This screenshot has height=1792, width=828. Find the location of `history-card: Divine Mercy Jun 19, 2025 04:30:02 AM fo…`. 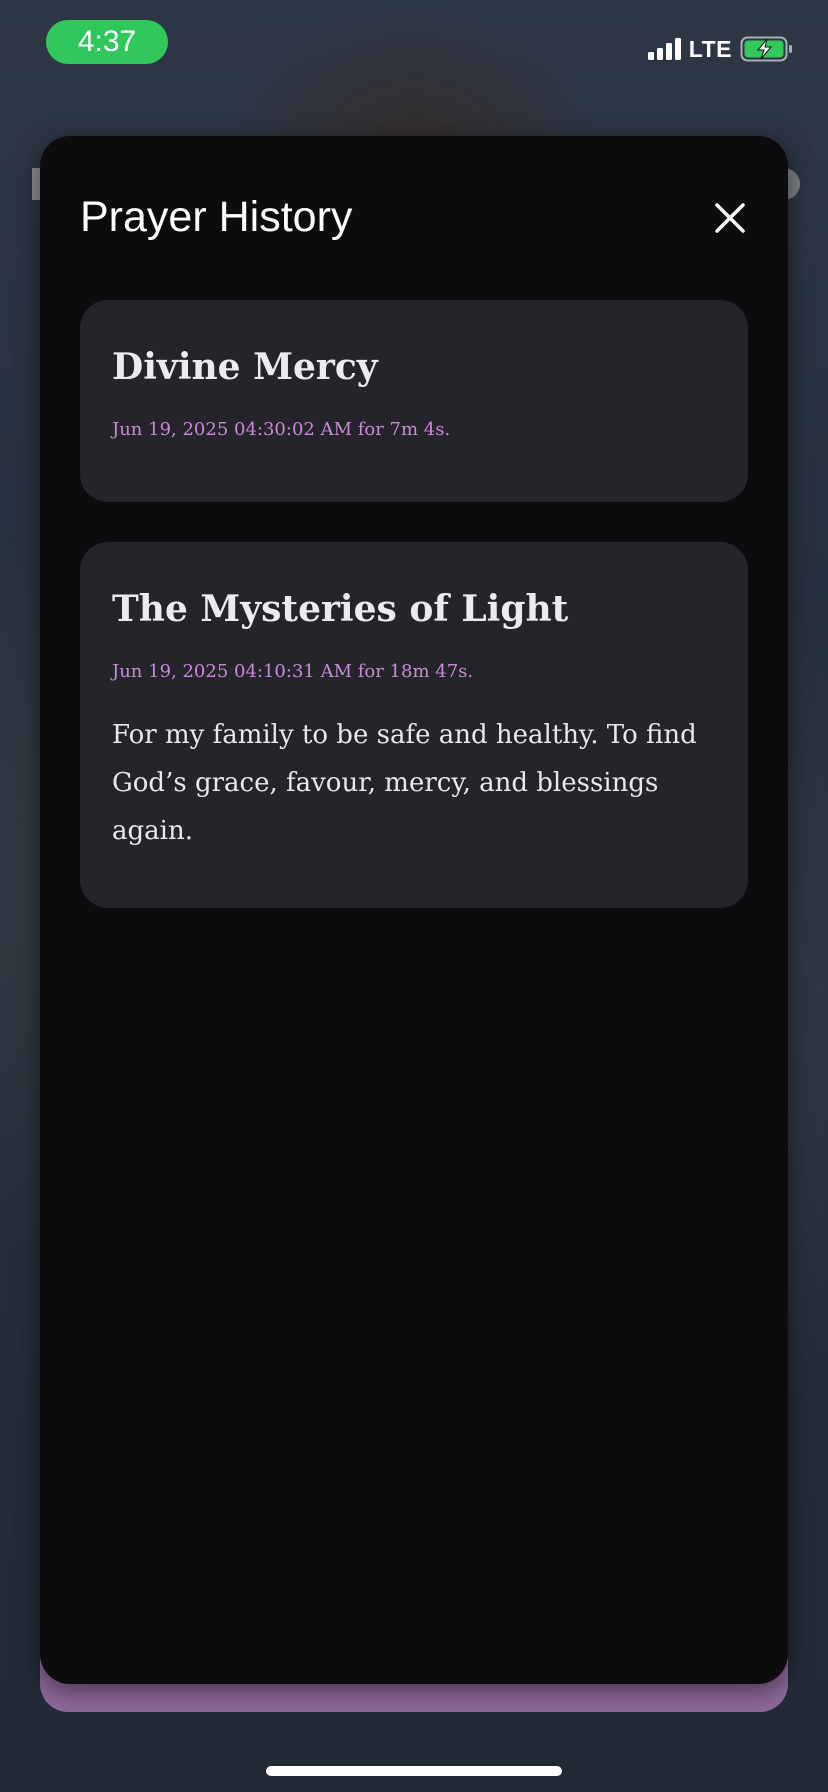

history-card: Divine Mercy Jun 19, 2025 04:30:02 AM fo… is located at coordinates (414, 401).